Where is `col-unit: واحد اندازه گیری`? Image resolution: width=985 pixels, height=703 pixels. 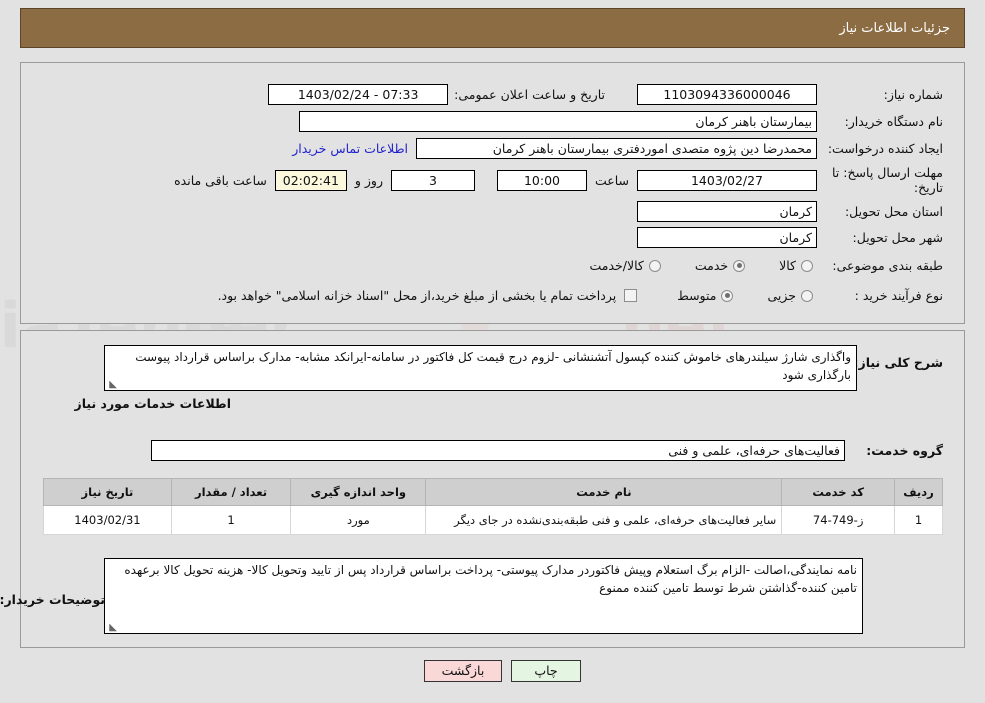
col-unit: واحد اندازه گیری is located at coordinates (358, 492).